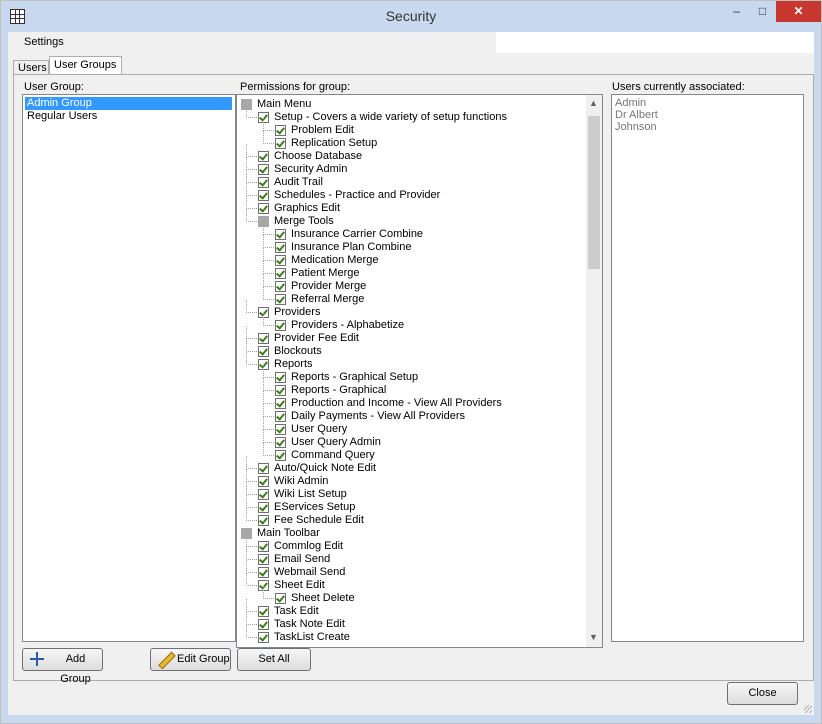 The image size is (822, 724). I want to click on tree-node-label: Daily Payments - View All Providers, so click(378, 416).